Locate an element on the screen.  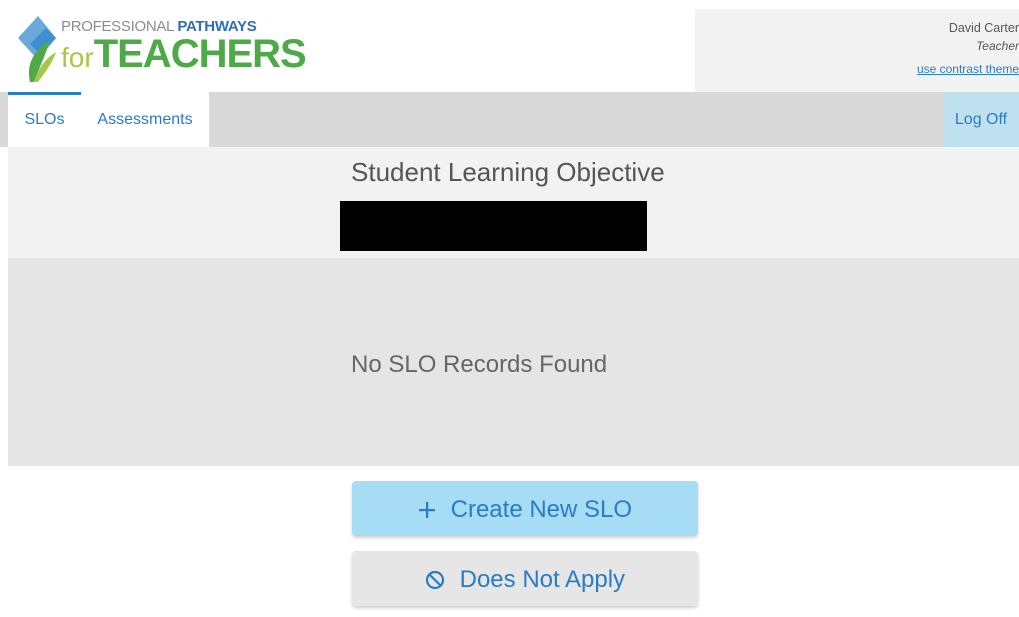
user-role: Teacher is located at coordinates (997, 46).